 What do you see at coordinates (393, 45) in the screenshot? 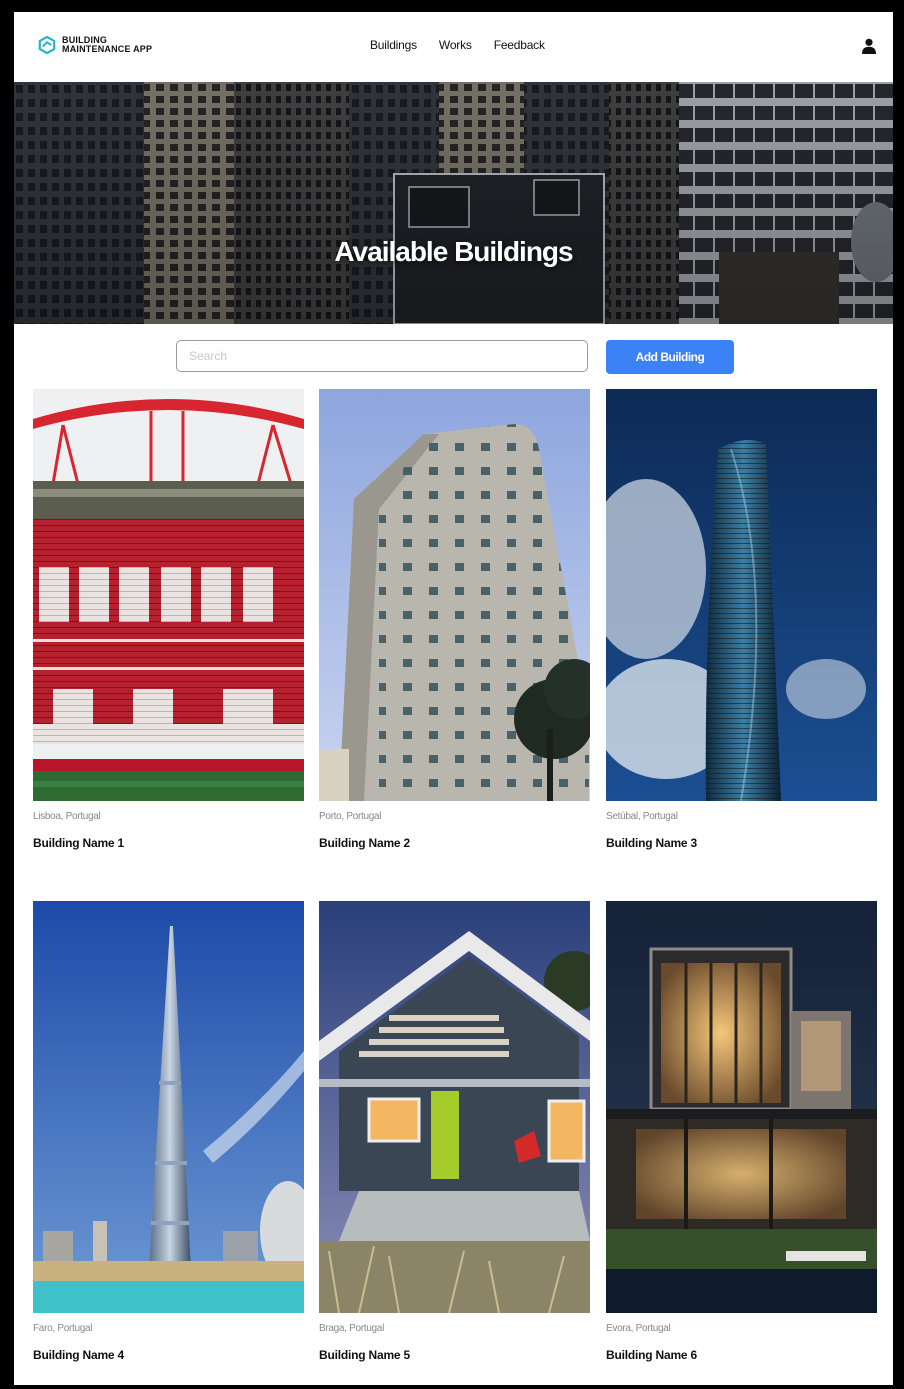
I see `nav-buildings: Buildings` at bounding box center [393, 45].